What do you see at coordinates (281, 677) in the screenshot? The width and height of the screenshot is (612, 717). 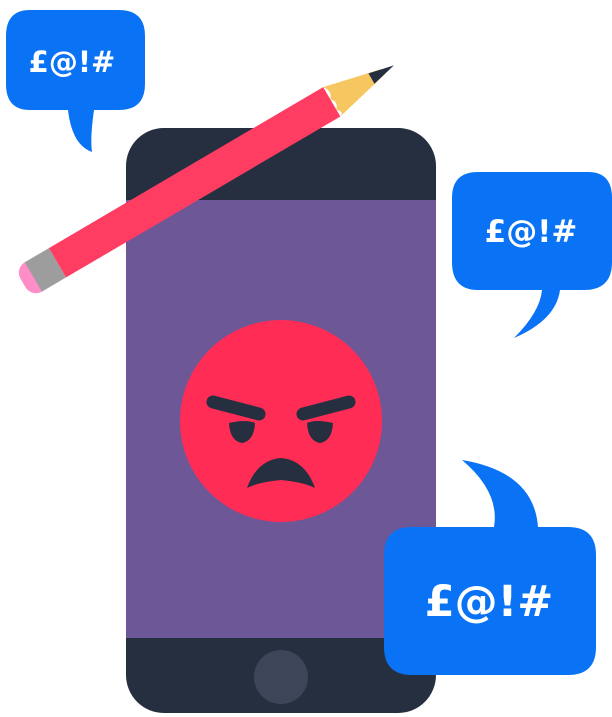 I see `home-button-icon` at bounding box center [281, 677].